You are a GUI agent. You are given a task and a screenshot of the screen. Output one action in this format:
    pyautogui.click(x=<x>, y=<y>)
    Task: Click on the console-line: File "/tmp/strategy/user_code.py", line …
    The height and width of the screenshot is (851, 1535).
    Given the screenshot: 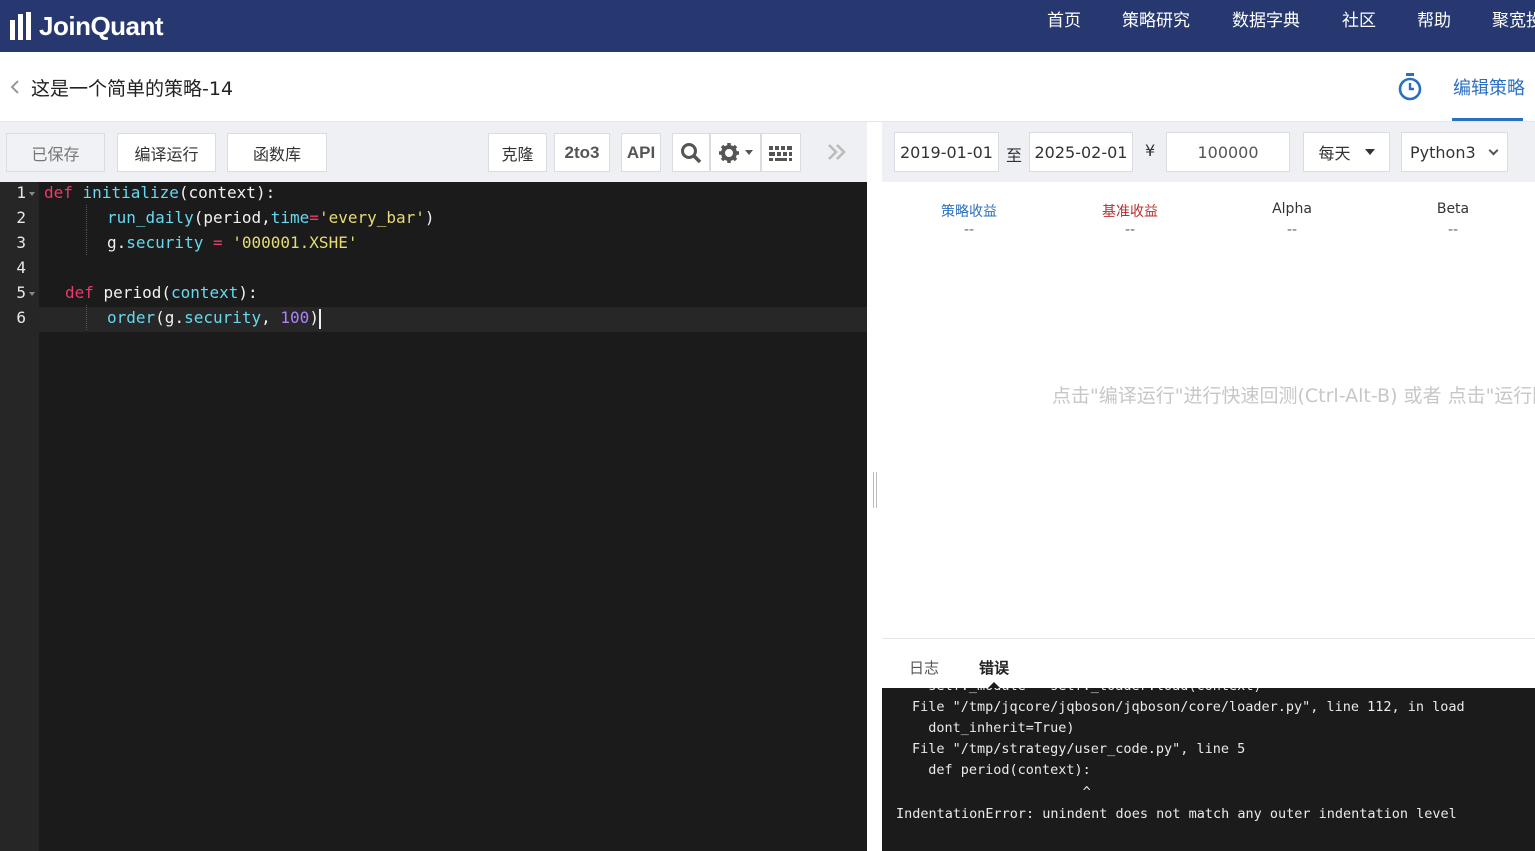 What is the action you would take?
    pyautogui.click(x=1079, y=749)
    